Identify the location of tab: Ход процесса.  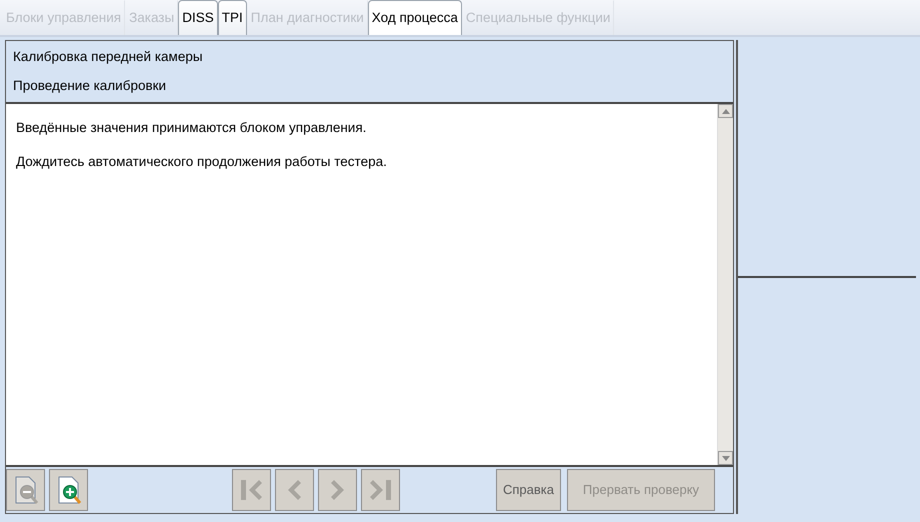
(415, 17).